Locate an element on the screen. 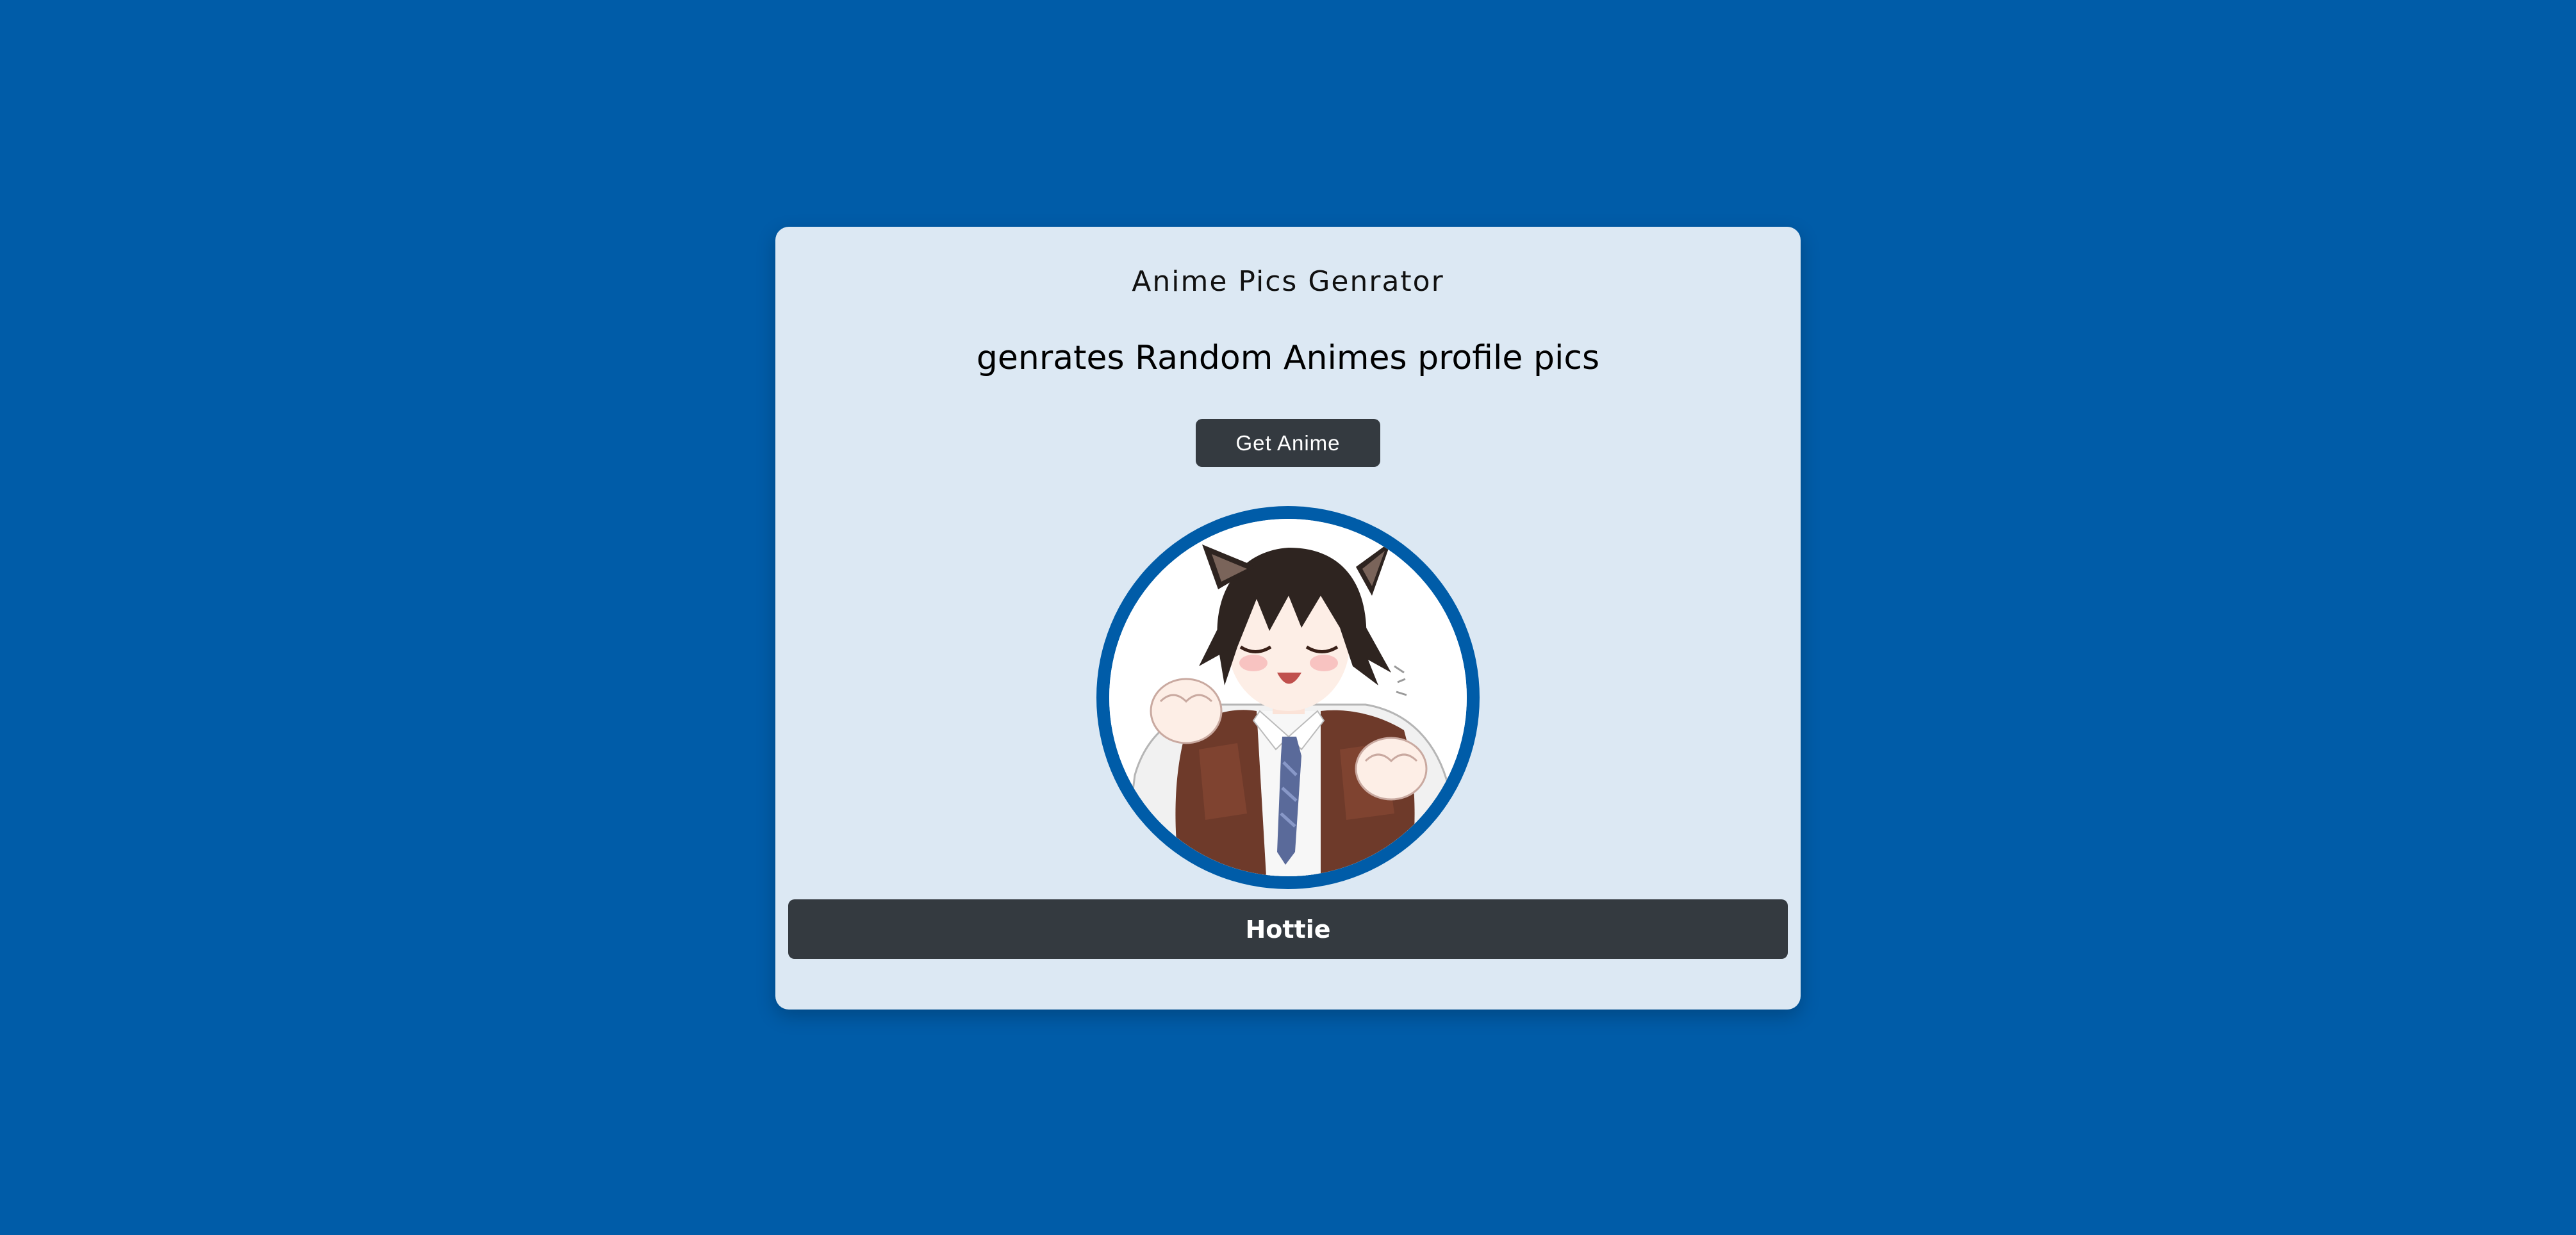 The width and height of the screenshot is (2576, 1235). get-anime-button: Get Anime is located at coordinates (1288, 443).